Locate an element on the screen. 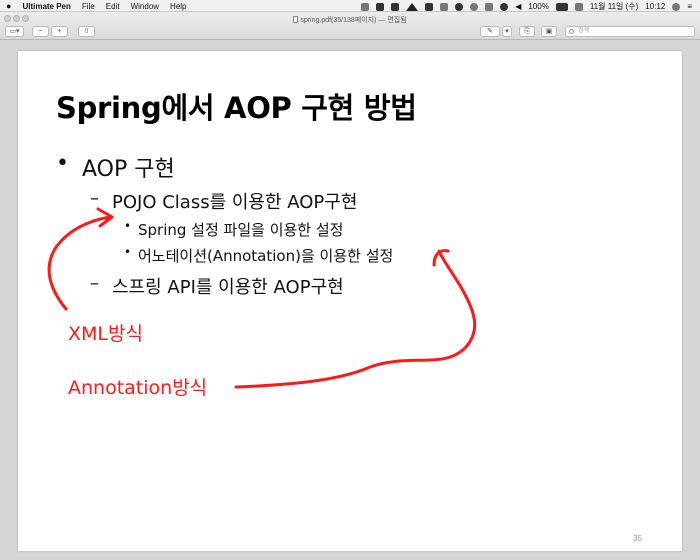 The image size is (700, 560). sub-sub-bullet-text: 어노테이션(Annotation)을 이용한 설정 is located at coordinates (266, 256).